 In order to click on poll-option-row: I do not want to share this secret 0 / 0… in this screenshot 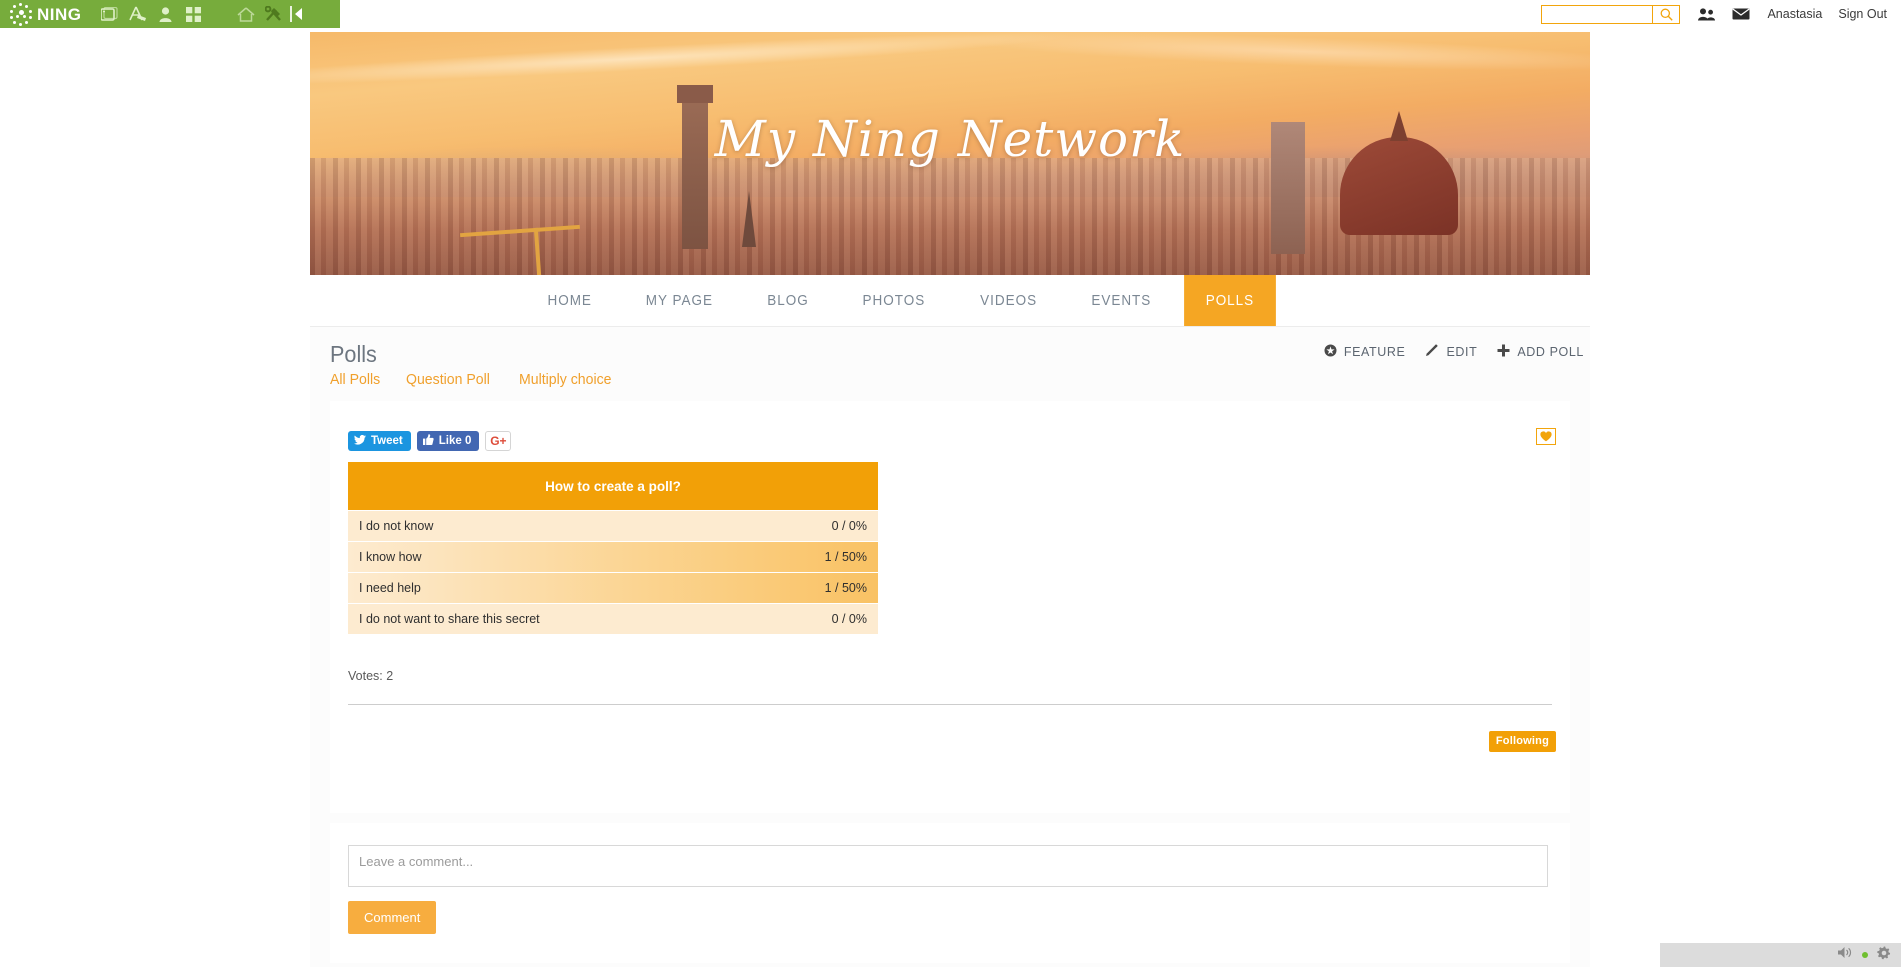, I will do `click(613, 619)`.